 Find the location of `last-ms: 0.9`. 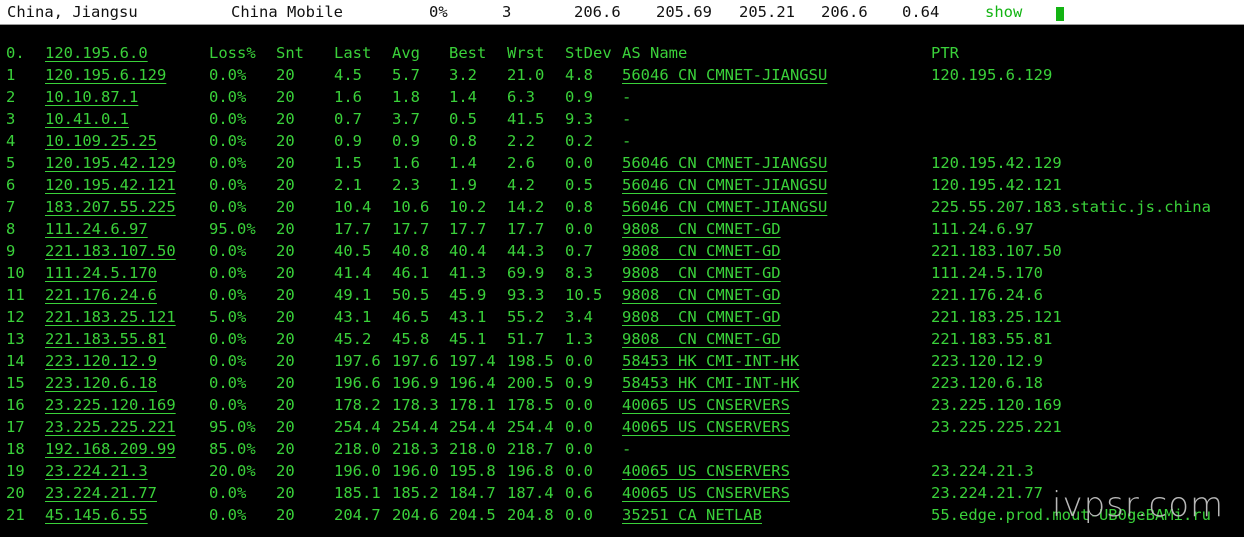

last-ms: 0.9 is located at coordinates (348, 141).